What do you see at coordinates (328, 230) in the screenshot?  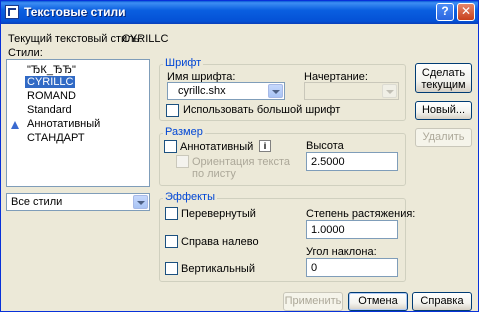 I see `width-factor-value: 1.0000` at bounding box center [328, 230].